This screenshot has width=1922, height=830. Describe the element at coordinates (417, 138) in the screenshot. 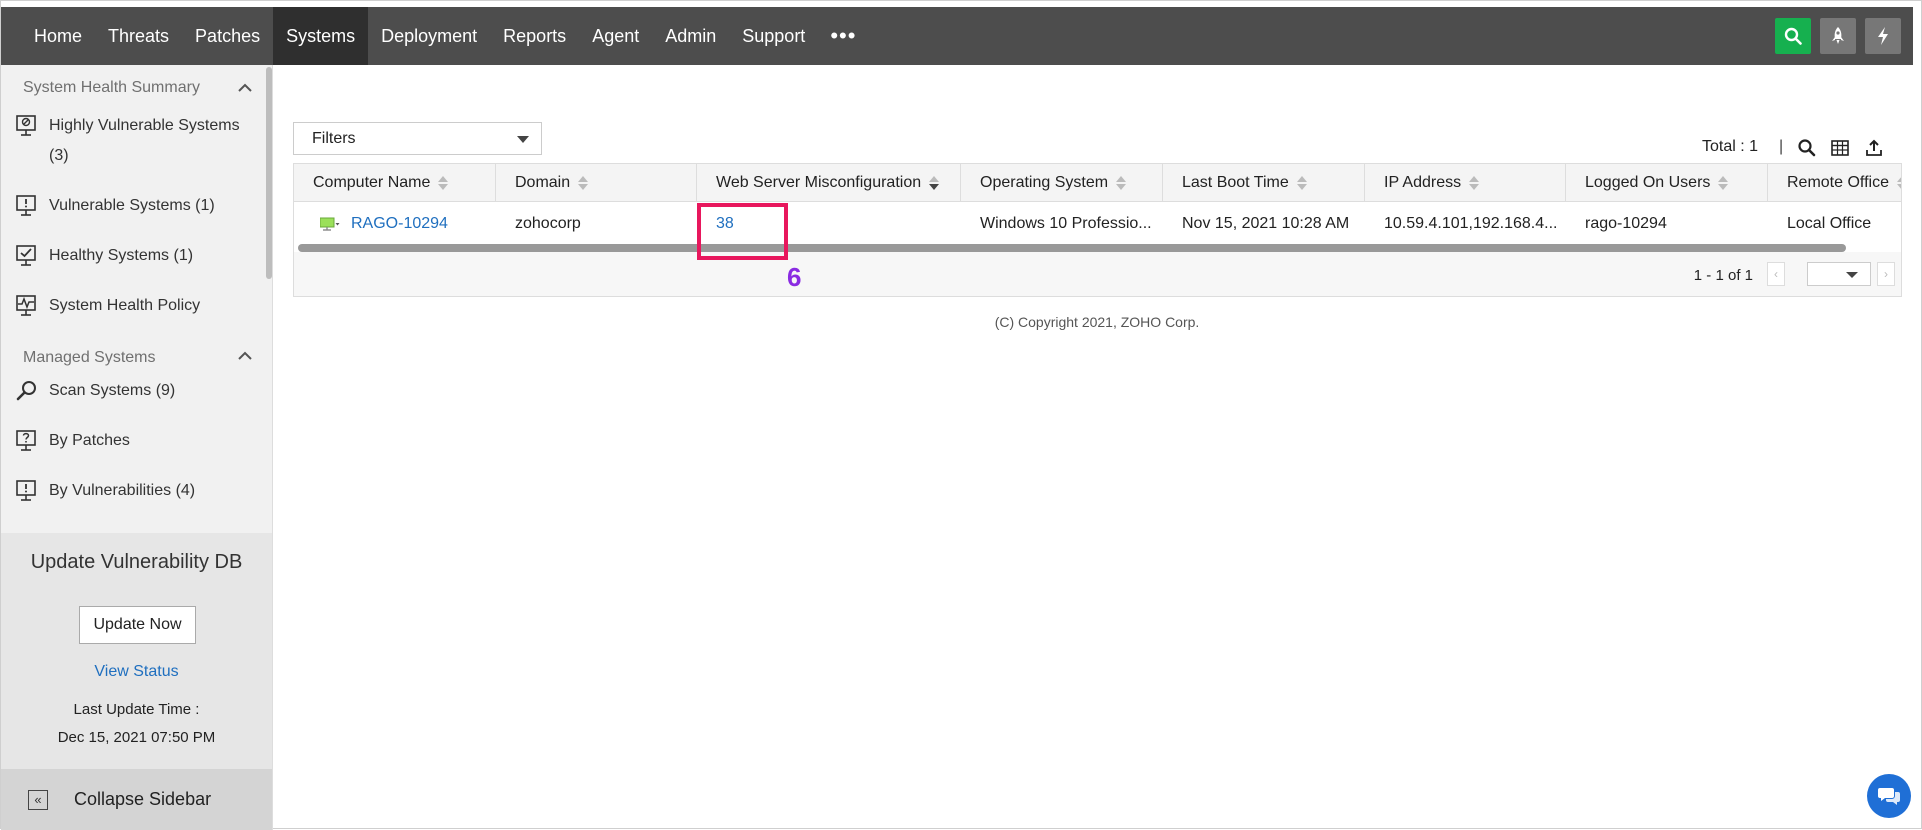

I see `filters-dropdown: Filters` at that location.